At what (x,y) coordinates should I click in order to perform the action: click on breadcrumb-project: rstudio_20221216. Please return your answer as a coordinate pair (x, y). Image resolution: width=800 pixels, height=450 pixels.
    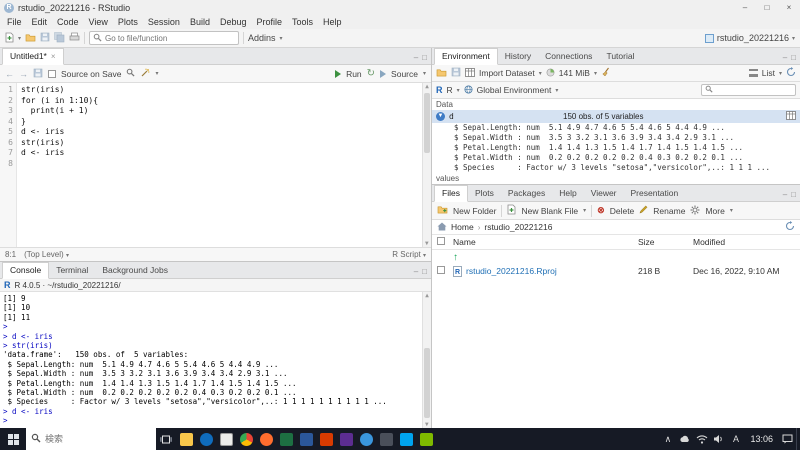
    Looking at the image, I should click on (518, 227).